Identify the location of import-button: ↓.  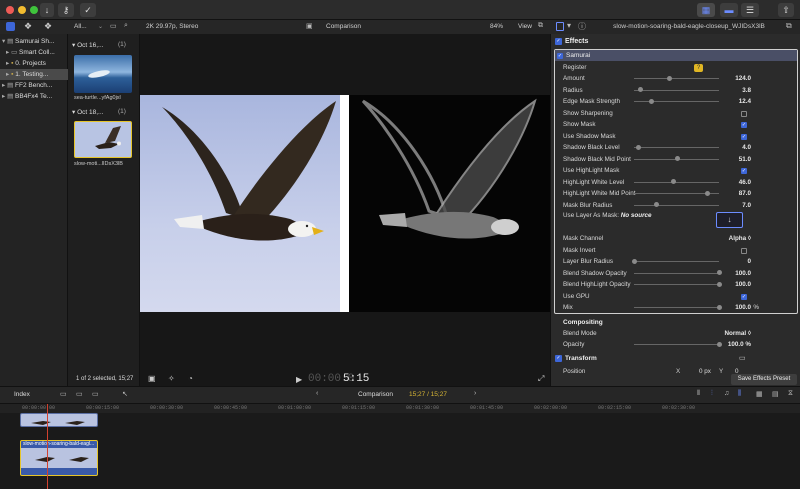
(47, 10).